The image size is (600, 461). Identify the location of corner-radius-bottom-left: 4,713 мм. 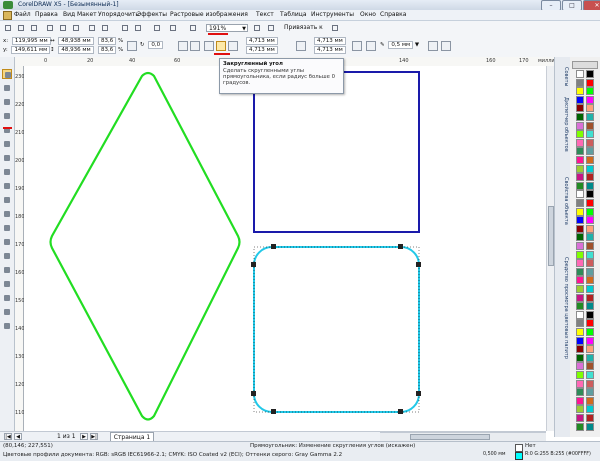
(261, 50).